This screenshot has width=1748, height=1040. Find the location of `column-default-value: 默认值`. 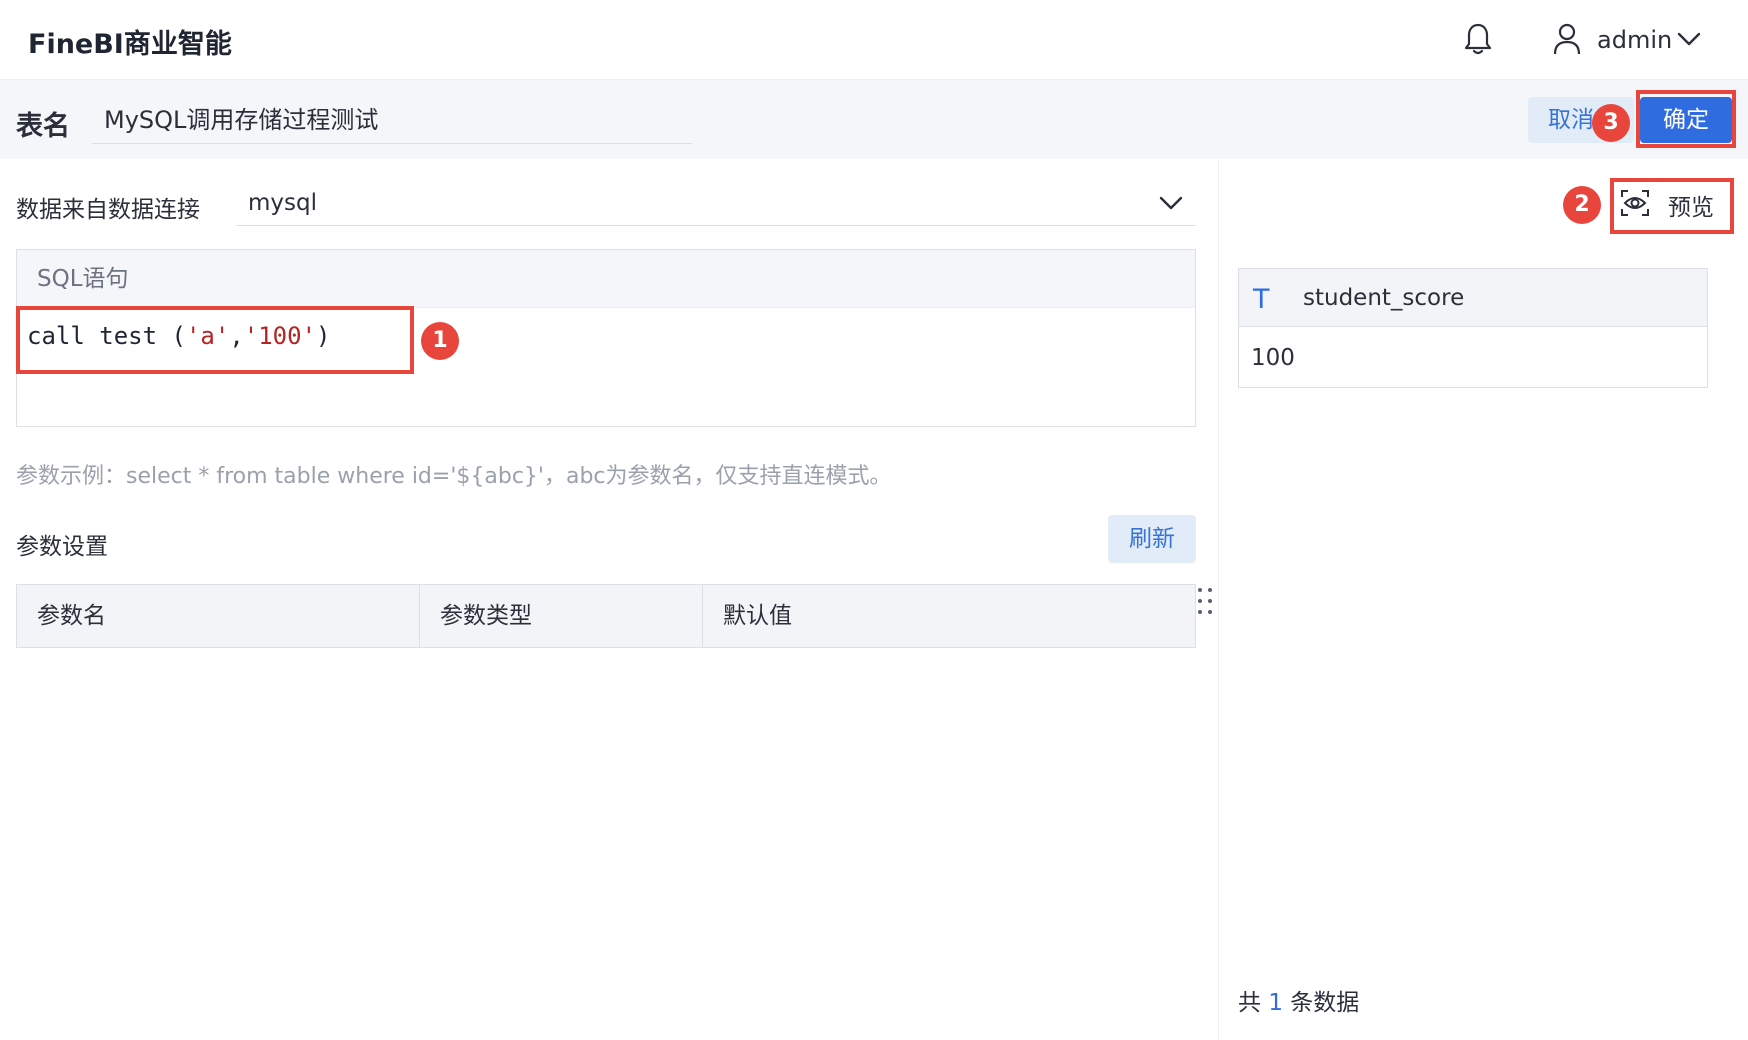

column-default-value: 默认值 is located at coordinates (757, 616).